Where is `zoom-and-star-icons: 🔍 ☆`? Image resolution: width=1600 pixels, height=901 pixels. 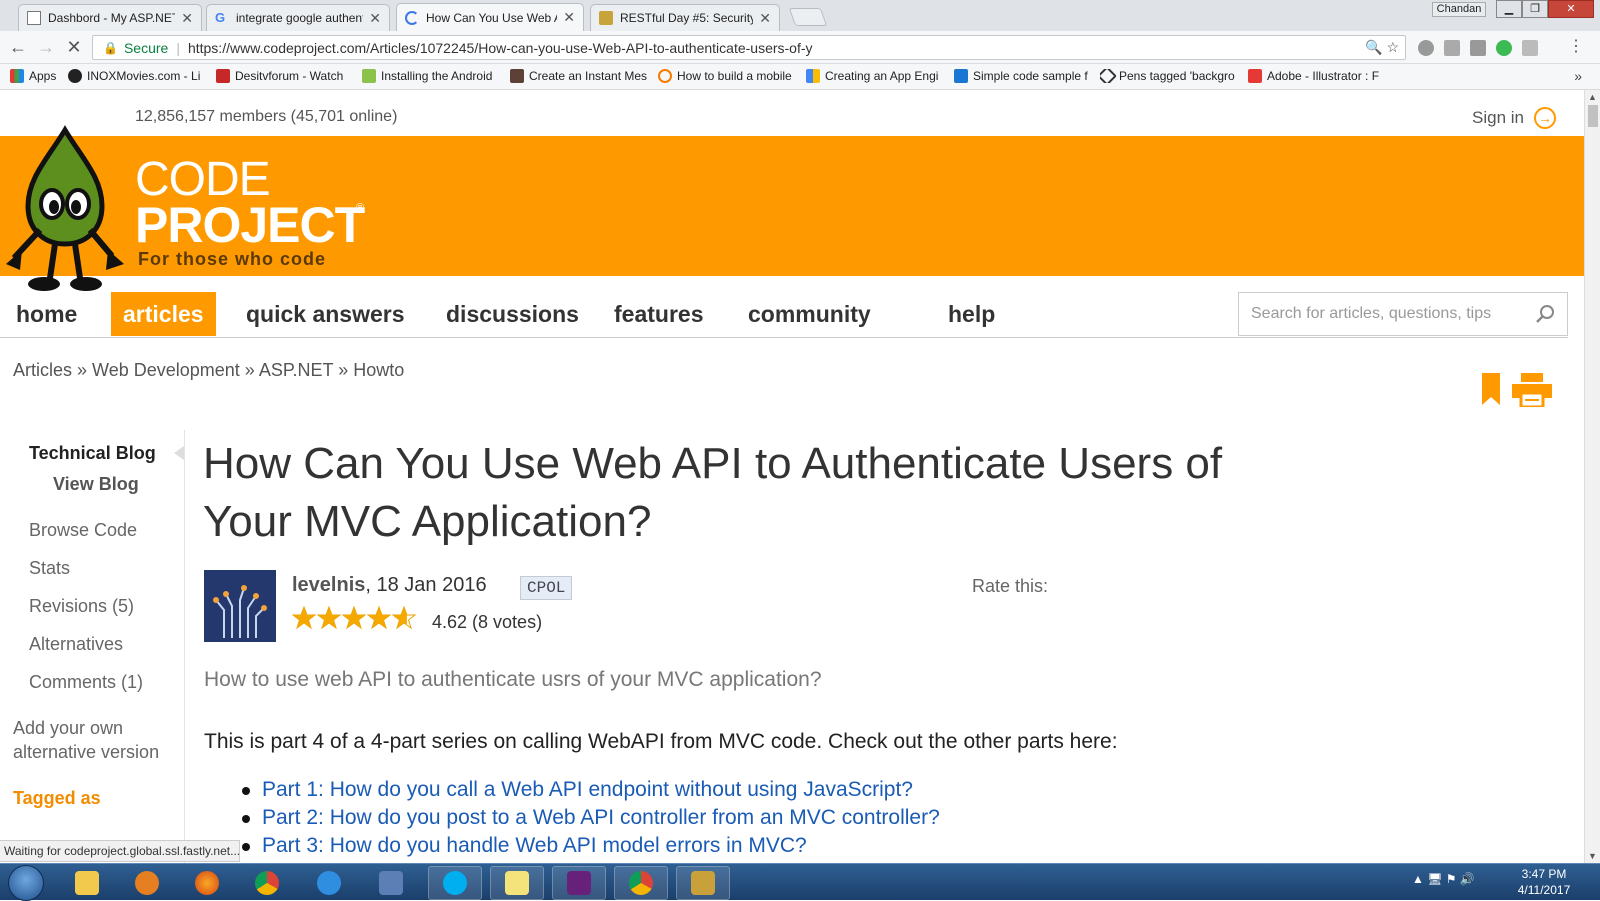 zoom-and-star-icons: 🔍 ☆ is located at coordinates (1382, 47).